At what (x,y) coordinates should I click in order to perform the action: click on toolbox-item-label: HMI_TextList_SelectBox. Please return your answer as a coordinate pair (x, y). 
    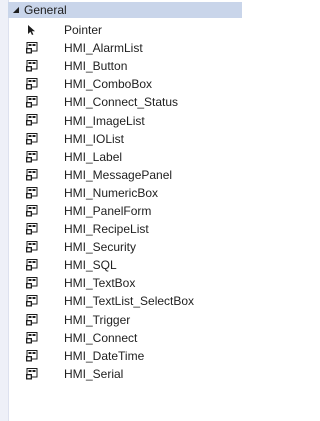
    Looking at the image, I should click on (129, 301).